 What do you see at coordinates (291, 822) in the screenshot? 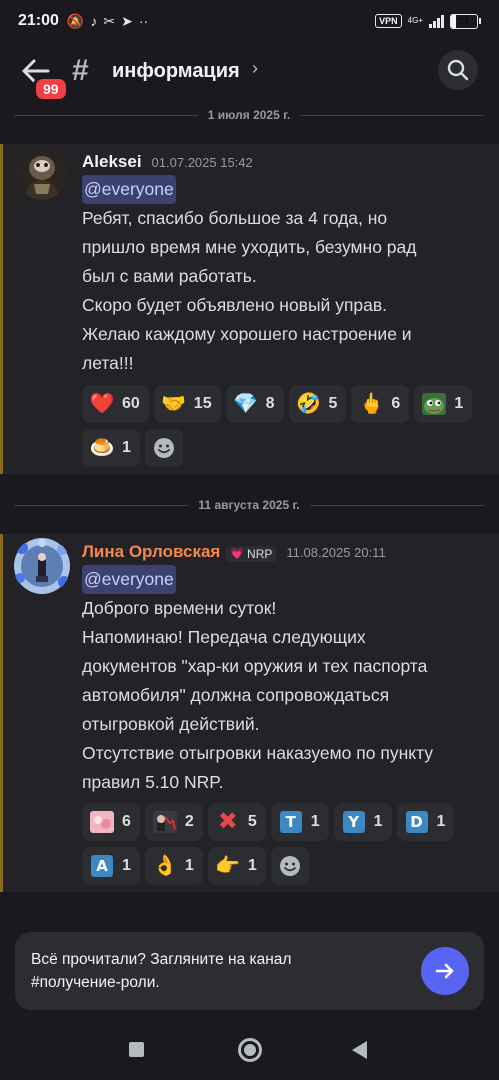
I see `letter-t-icon: T` at bounding box center [291, 822].